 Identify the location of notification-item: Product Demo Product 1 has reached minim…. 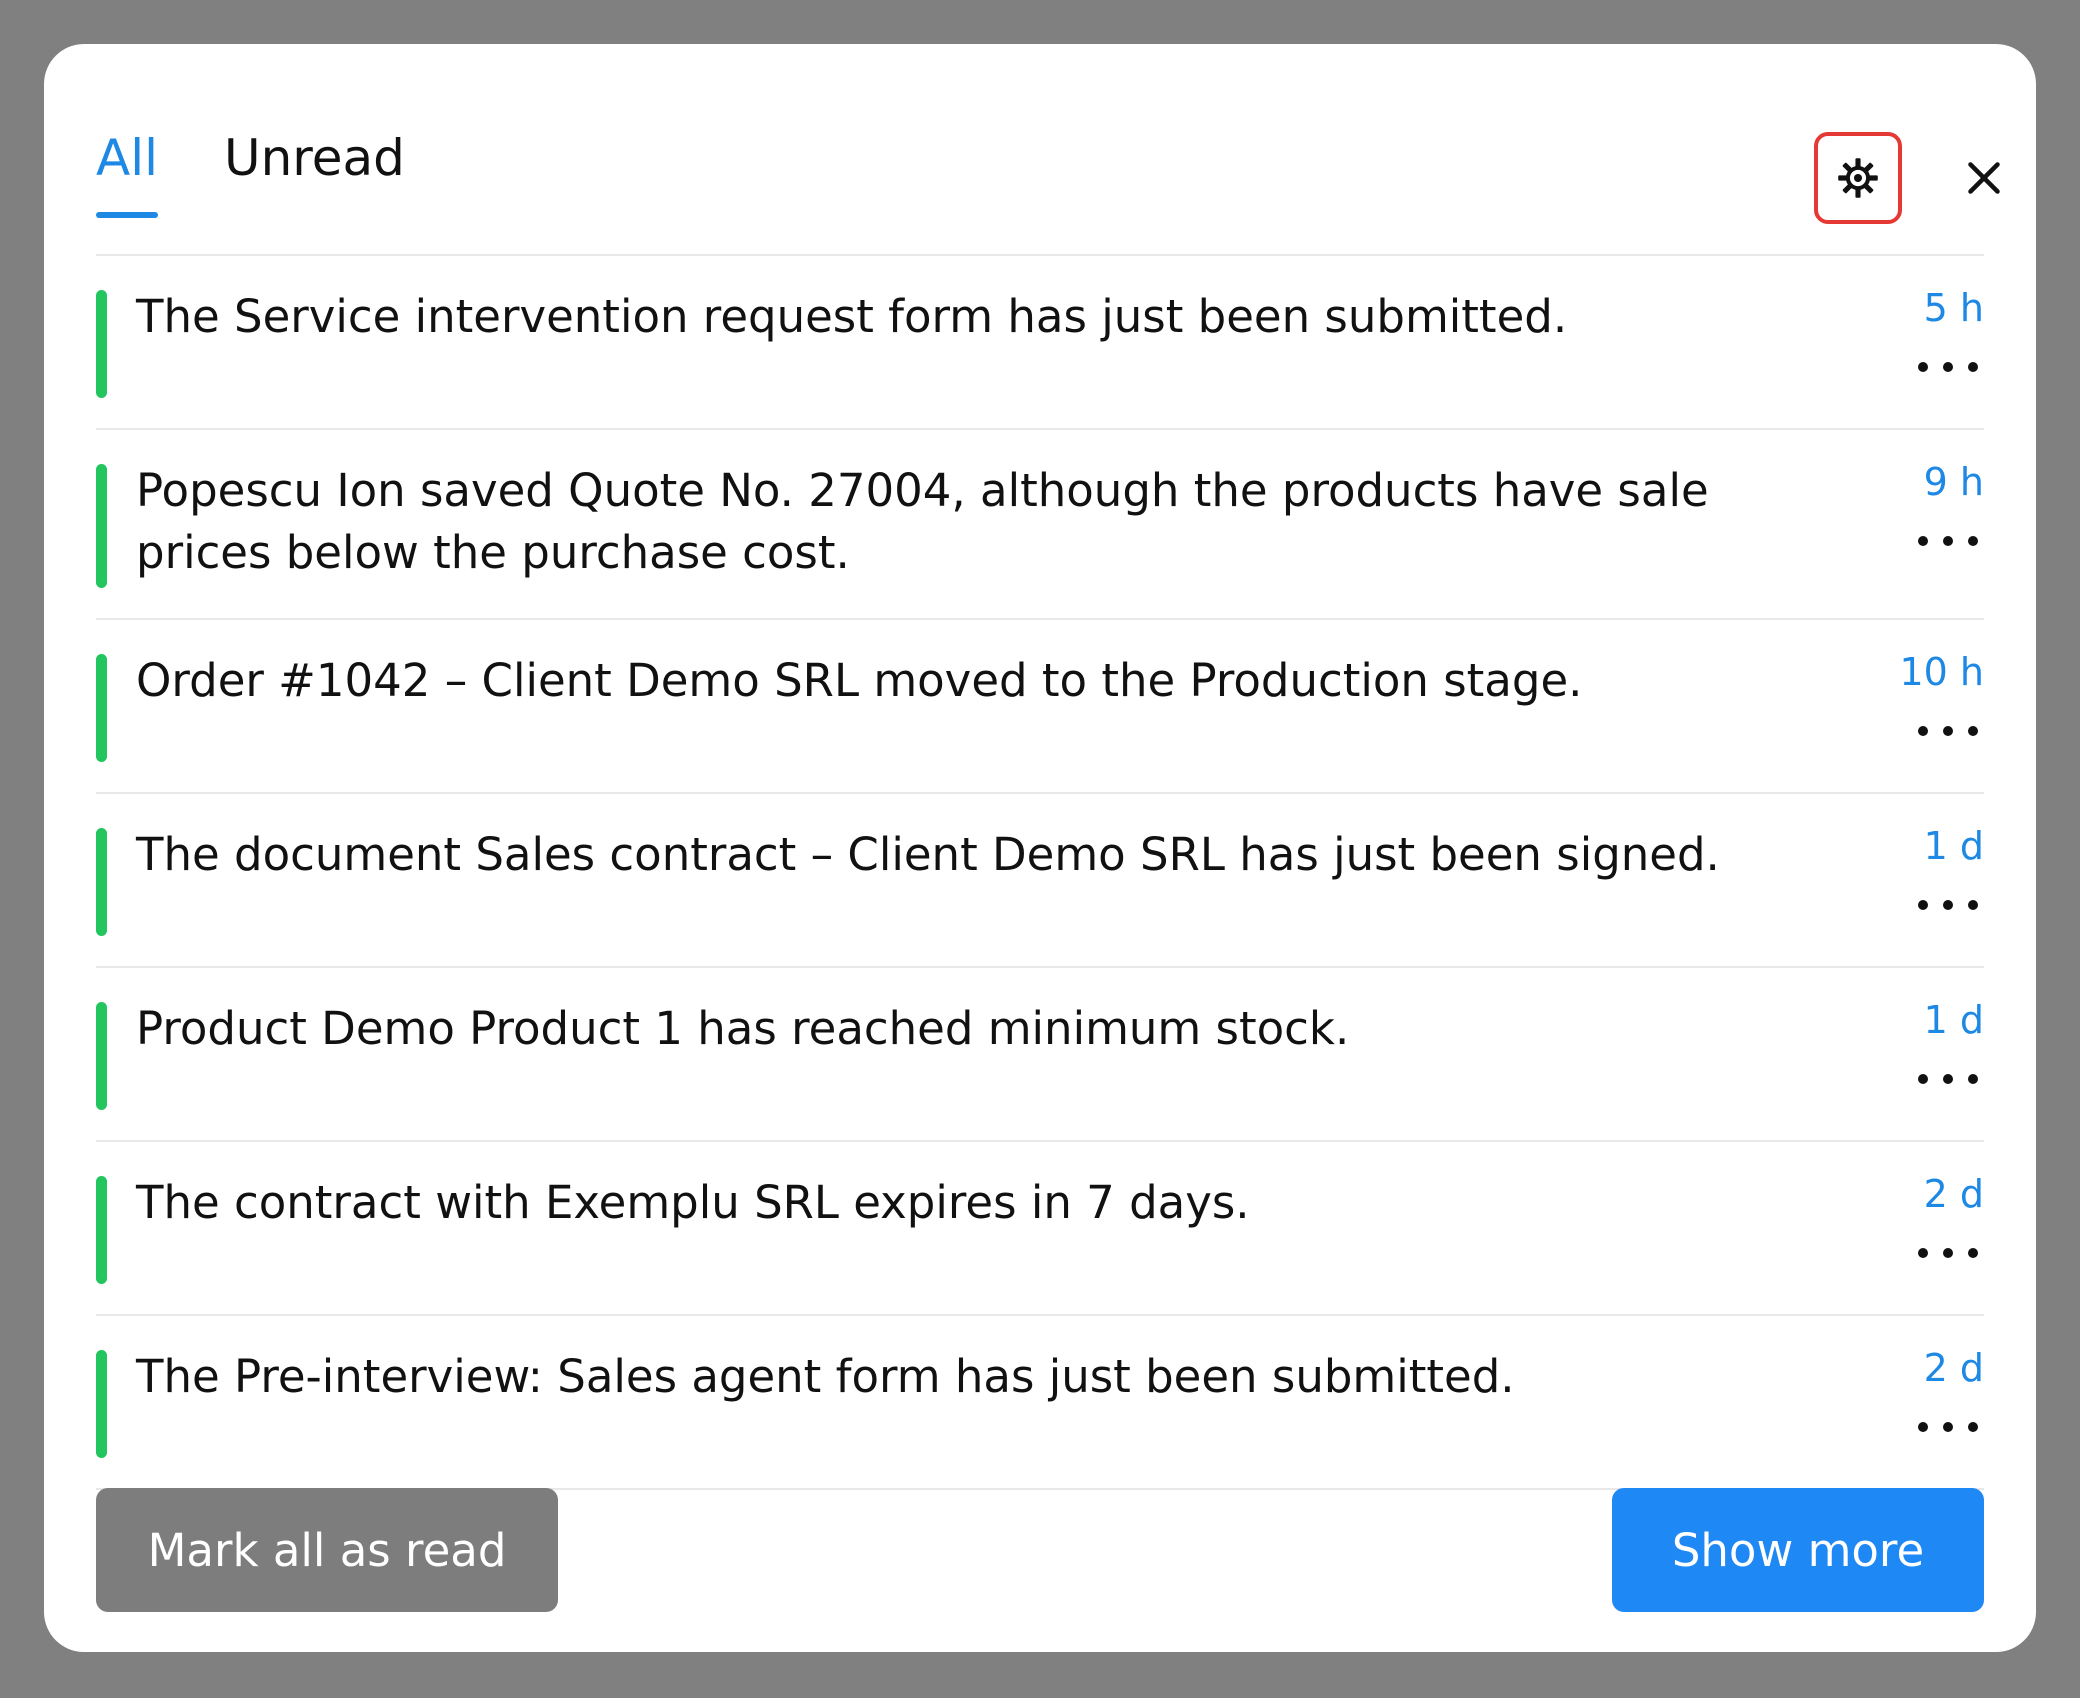
(1040, 1055).